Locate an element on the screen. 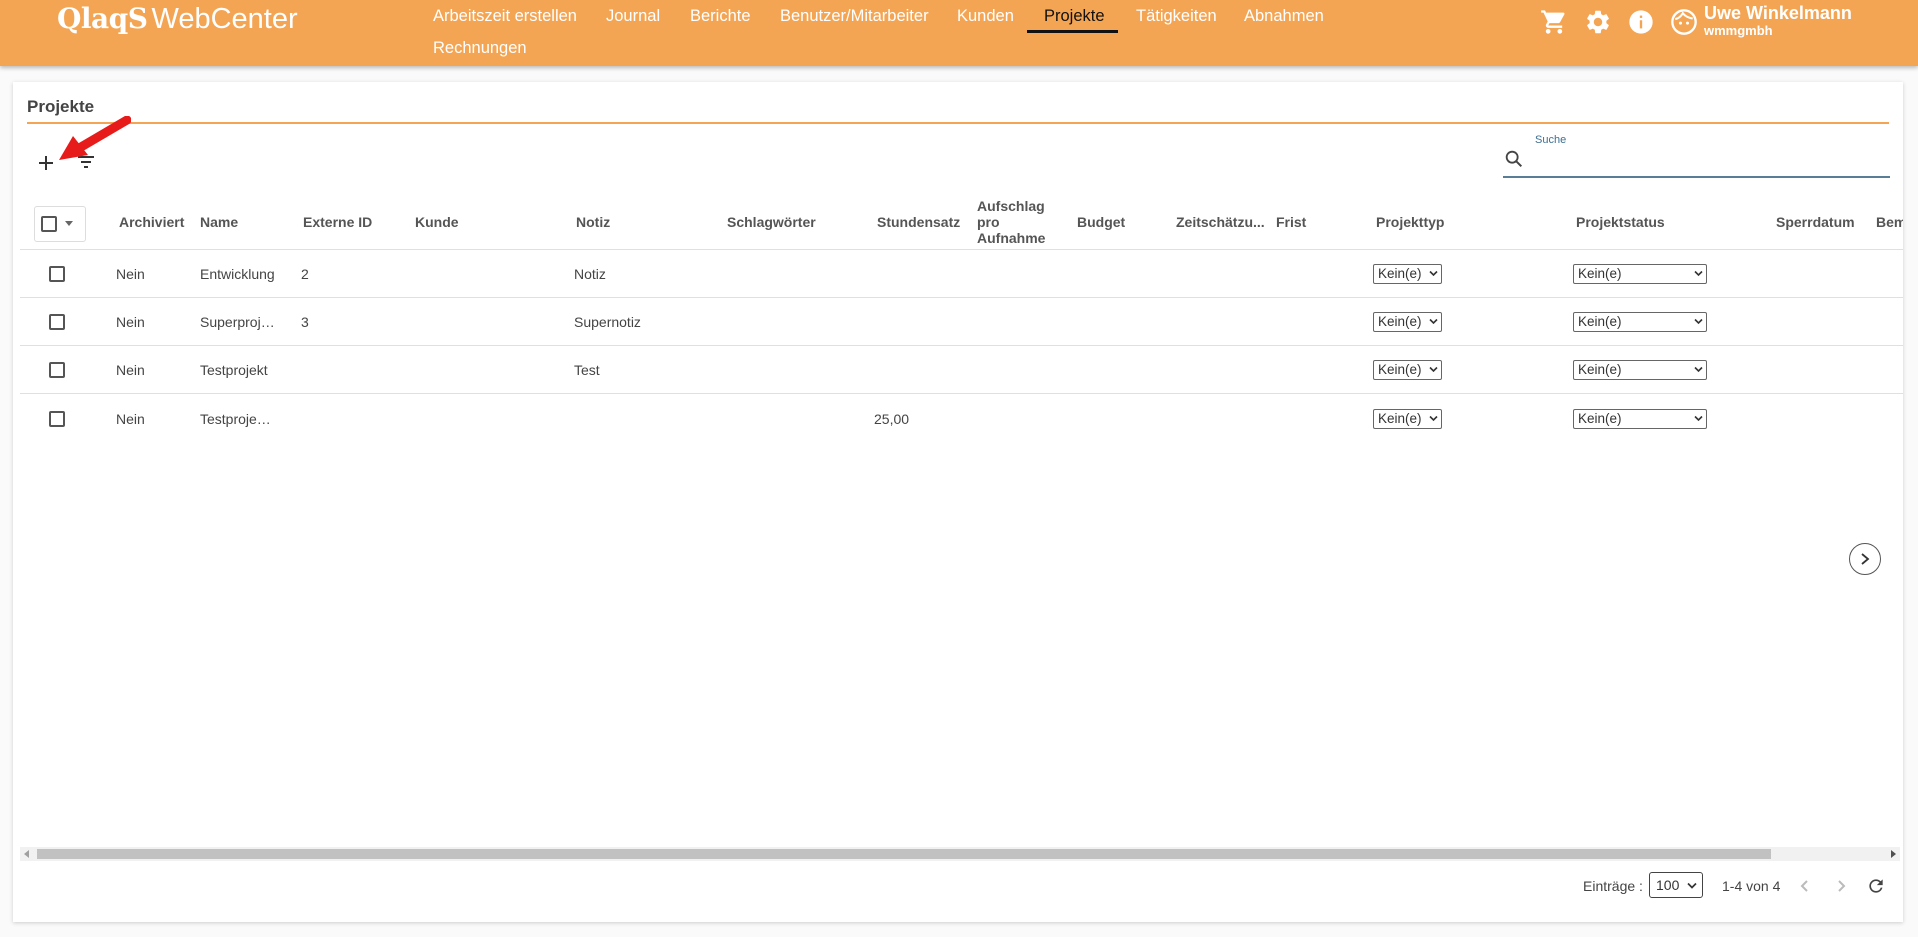 This screenshot has width=1918, height=937. logo-brand: QlaqS is located at coordinates (102, 18).